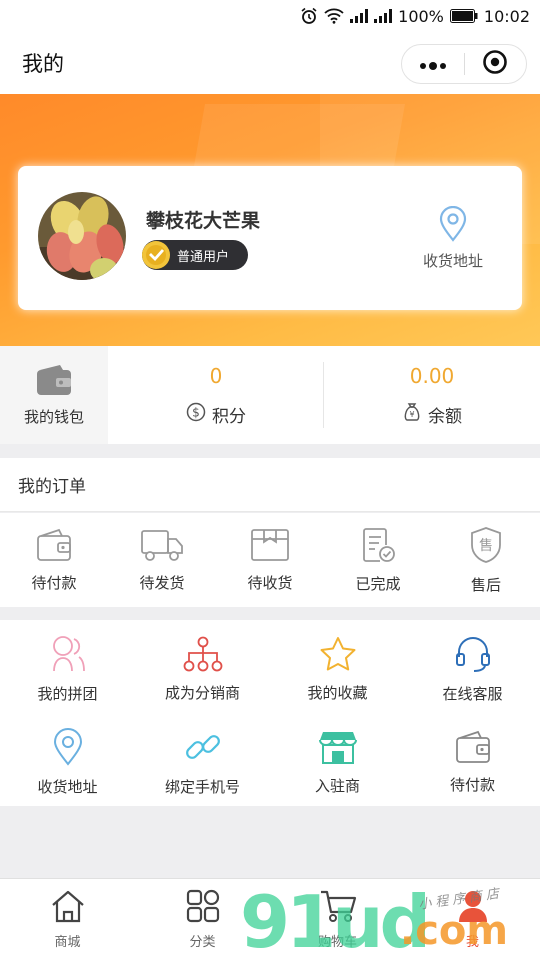 This screenshot has height=960, width=540. Describe the element at coordinates (203, 908) in the screenshot. I see `grid-icon` at that location.